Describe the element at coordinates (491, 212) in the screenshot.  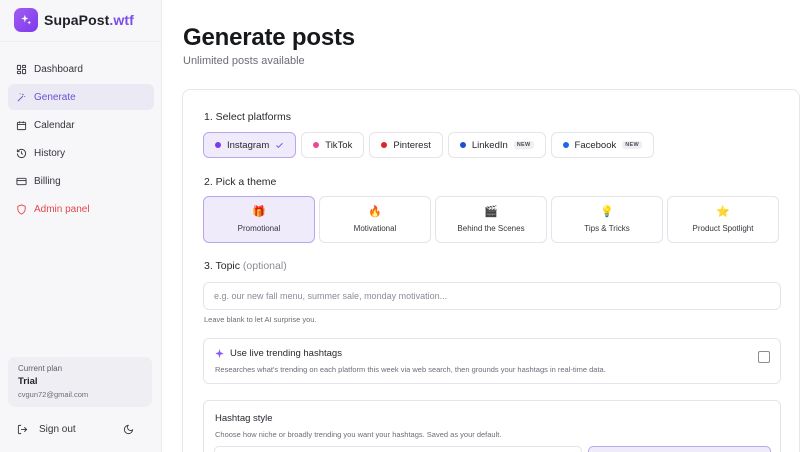
I see `clapperboard-icon: 🎬` at that location.